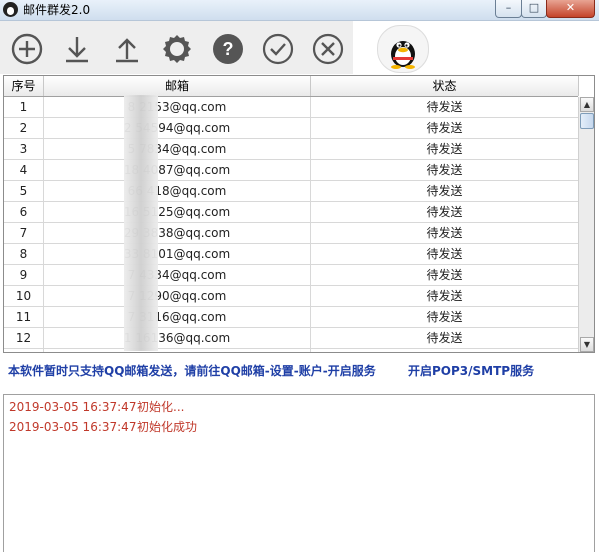  I want to click on row-number: 8, so click(24, 254).